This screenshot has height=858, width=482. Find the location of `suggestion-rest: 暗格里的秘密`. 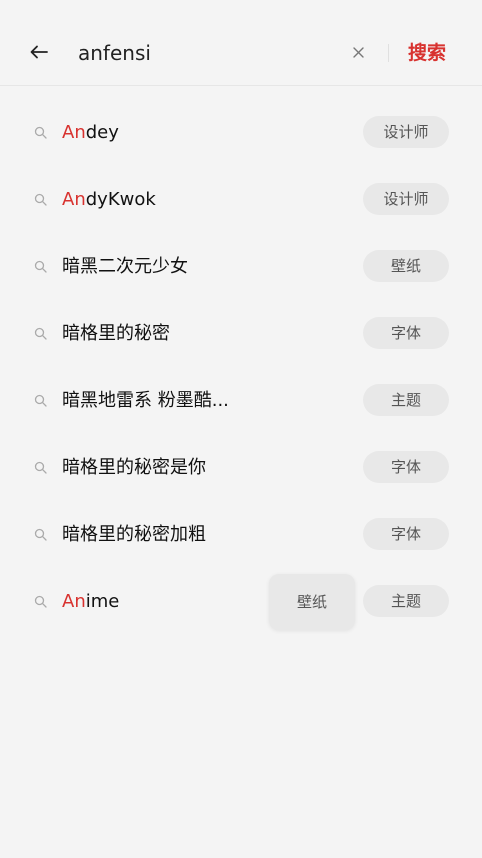

suggestion-rest: 暗格里的秘密 is located at coordinates (116, 333).